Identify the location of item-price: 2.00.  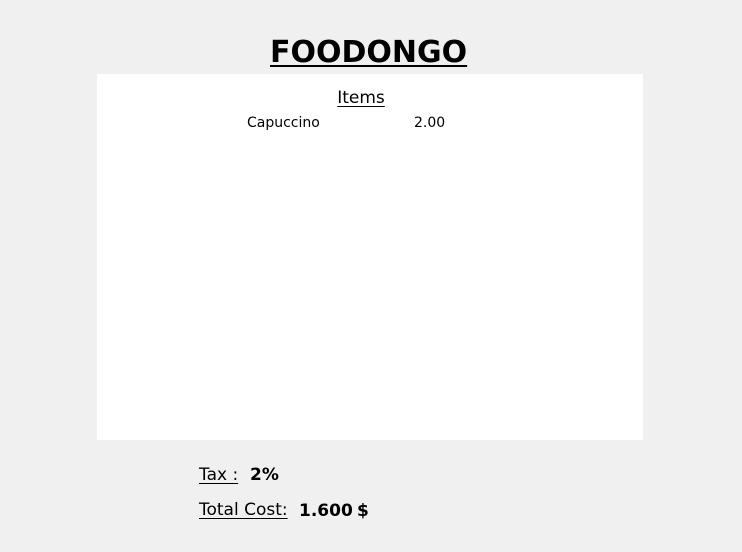
(430, 123).